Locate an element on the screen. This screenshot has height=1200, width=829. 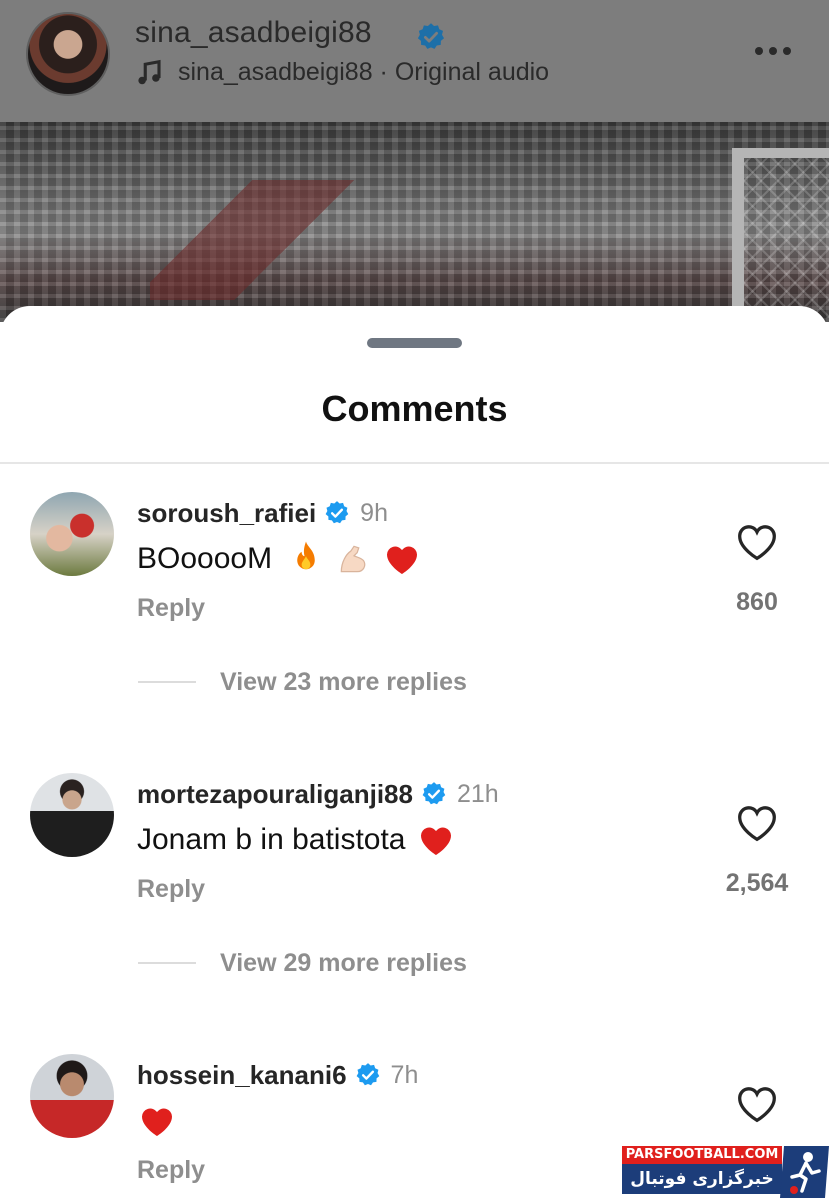
comment-timestamp: 9h is located at coordinates (374, 512).